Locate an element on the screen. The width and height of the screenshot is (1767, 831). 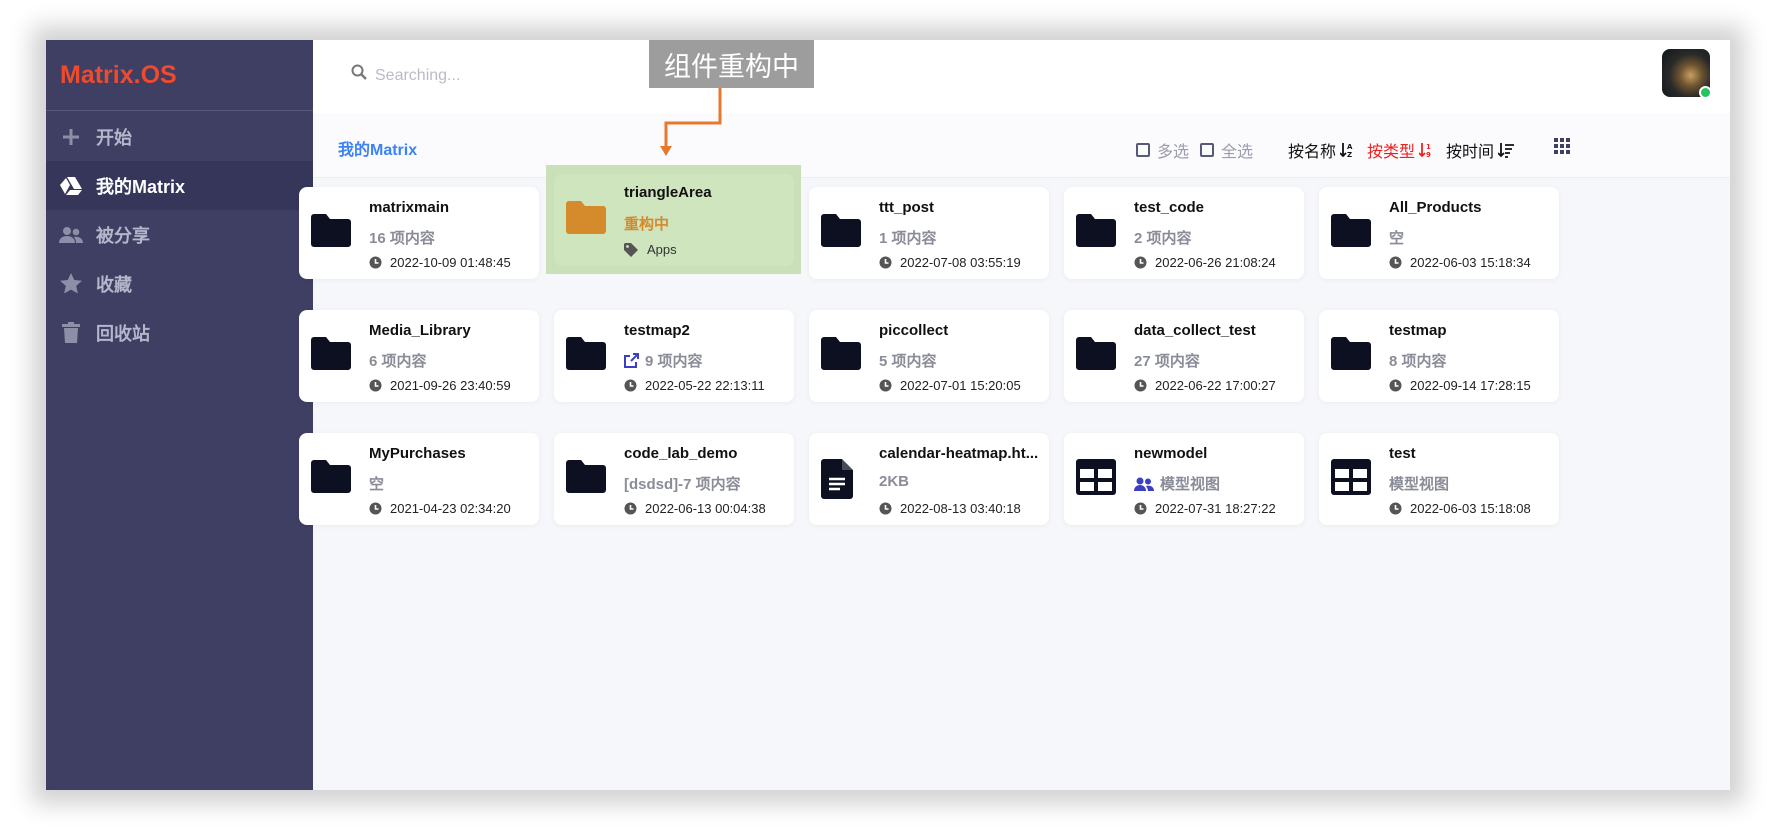
file-timestamp: 2022-06-22 17:00:27 is located at coordinates (1205, 385).